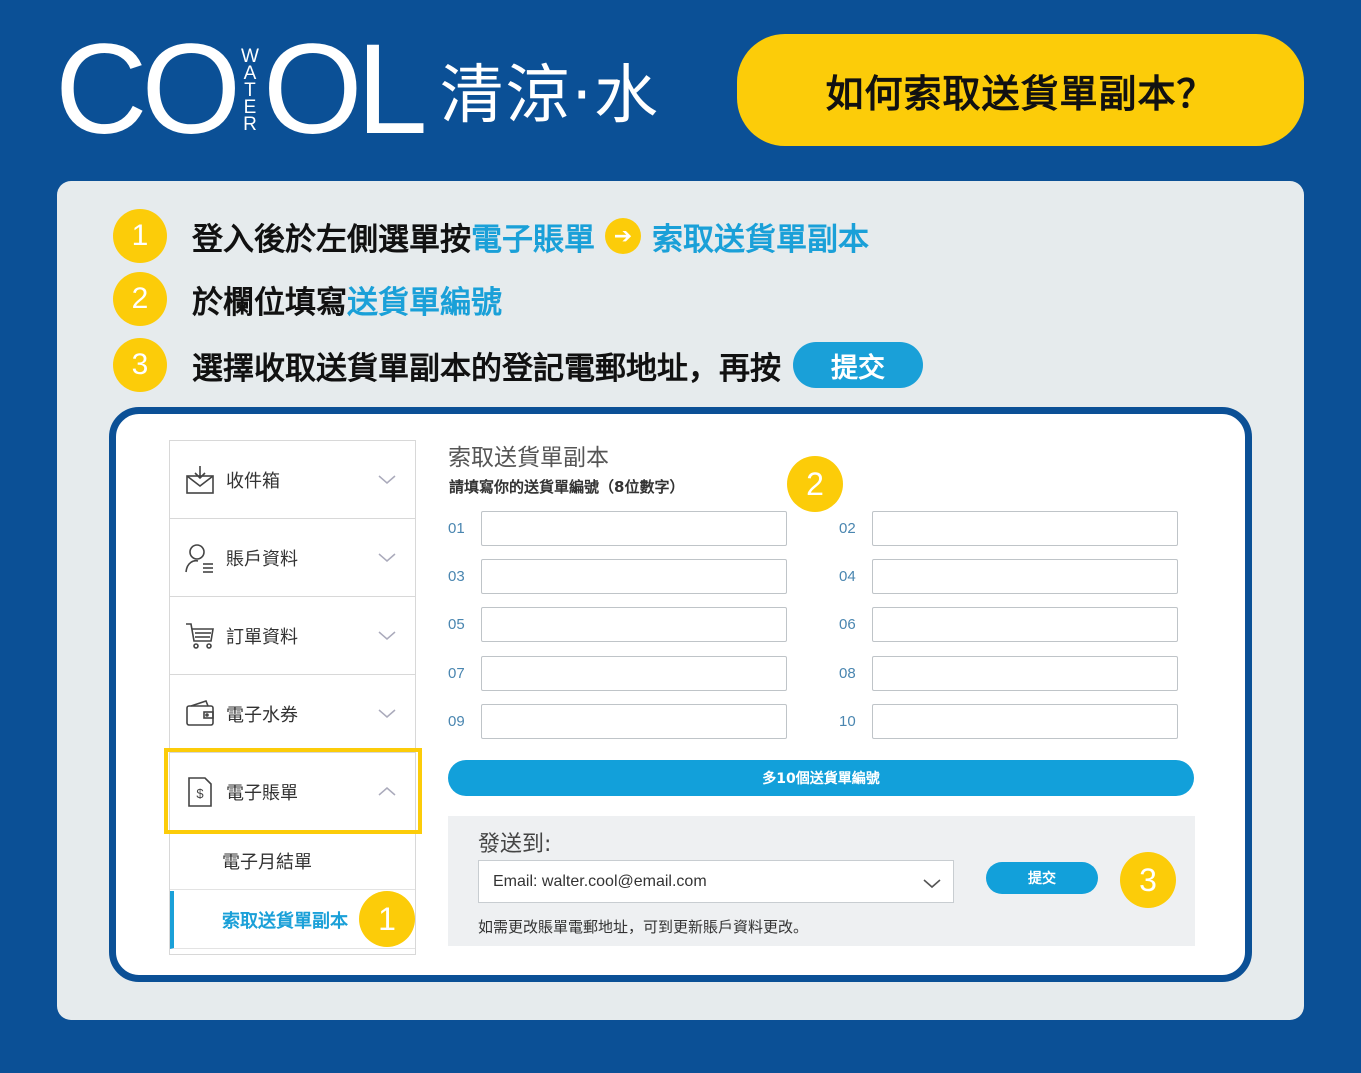  What do you see at coordinates (253, 481) in the screenshot?
I see `sidebar-item-label: 收件箱` at bounding box center [253, 481].